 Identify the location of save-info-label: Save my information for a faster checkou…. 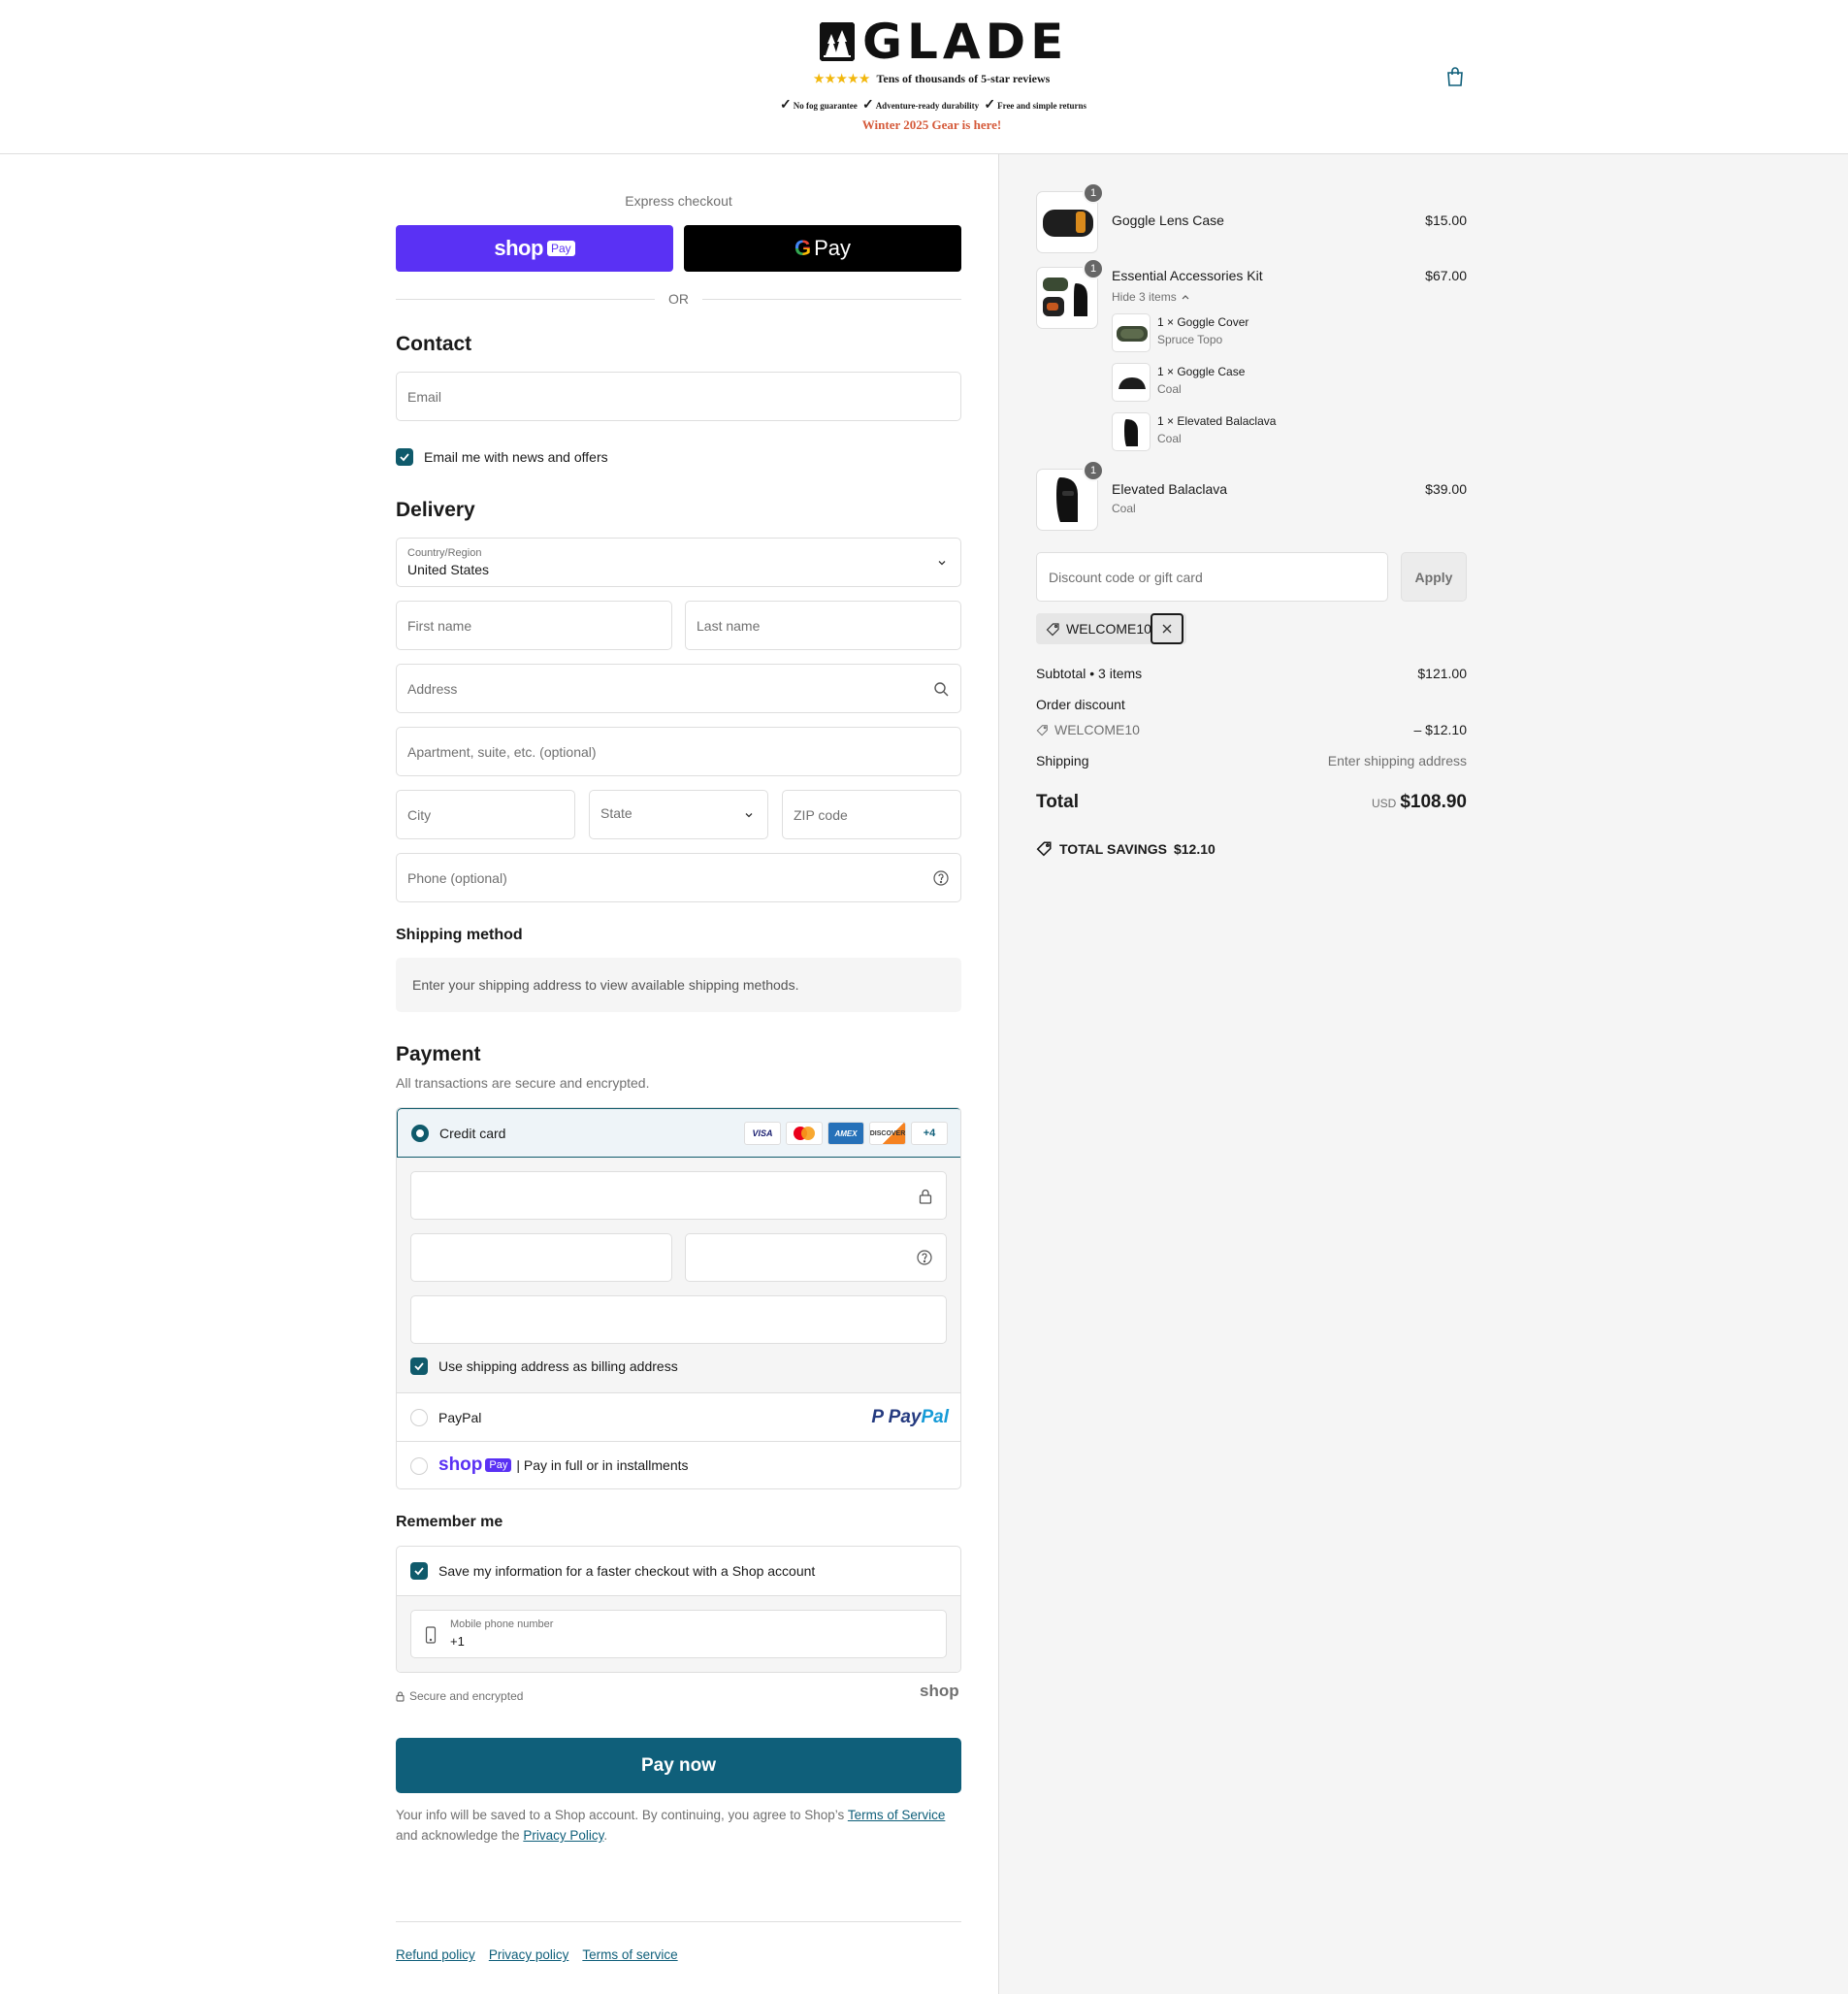
(627, 1571).